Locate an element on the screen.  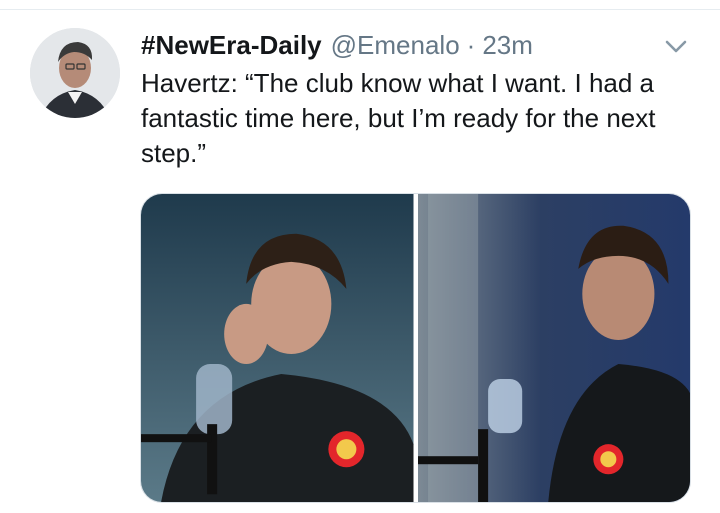
avatar-image is located at coordinates (75, 73).